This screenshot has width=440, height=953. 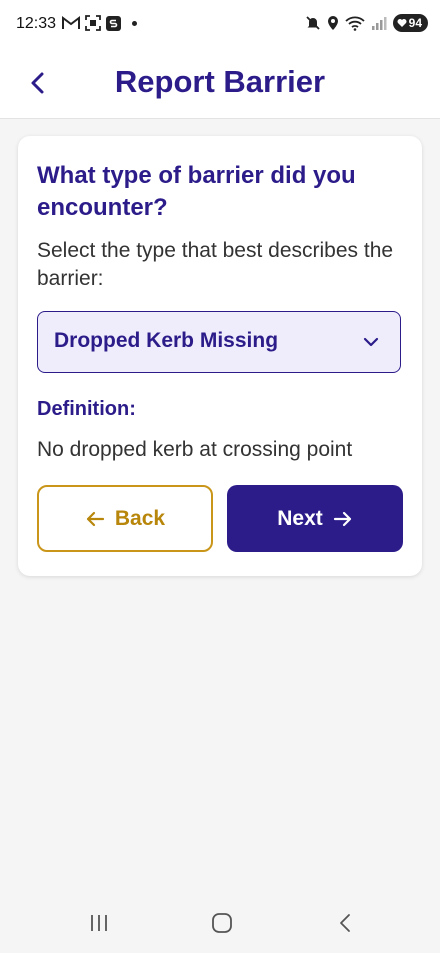 I want to click on gmail-icon, so click(x=71, y=22).